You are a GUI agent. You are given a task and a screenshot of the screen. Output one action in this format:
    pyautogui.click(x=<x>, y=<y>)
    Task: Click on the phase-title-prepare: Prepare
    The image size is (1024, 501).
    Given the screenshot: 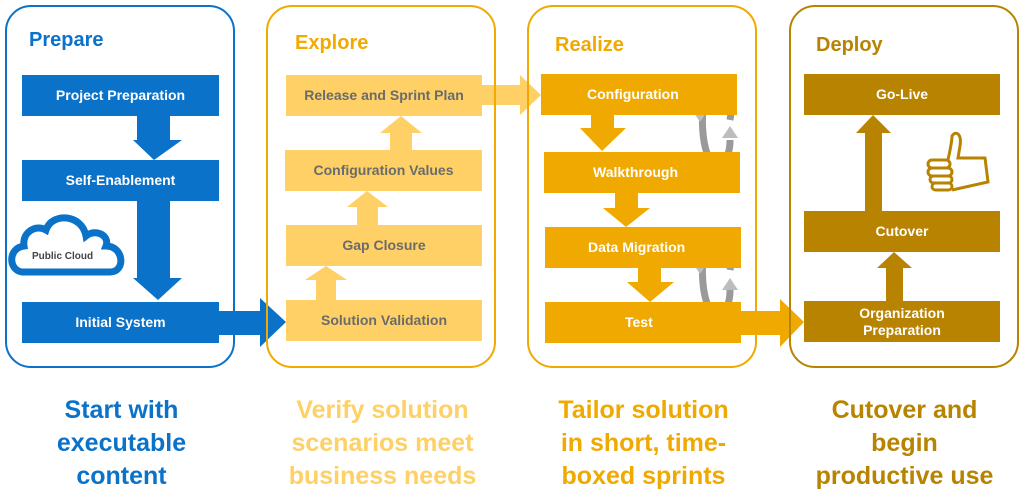 What is the action you would take?
    pyautogui.click(x=66, y=40)
    